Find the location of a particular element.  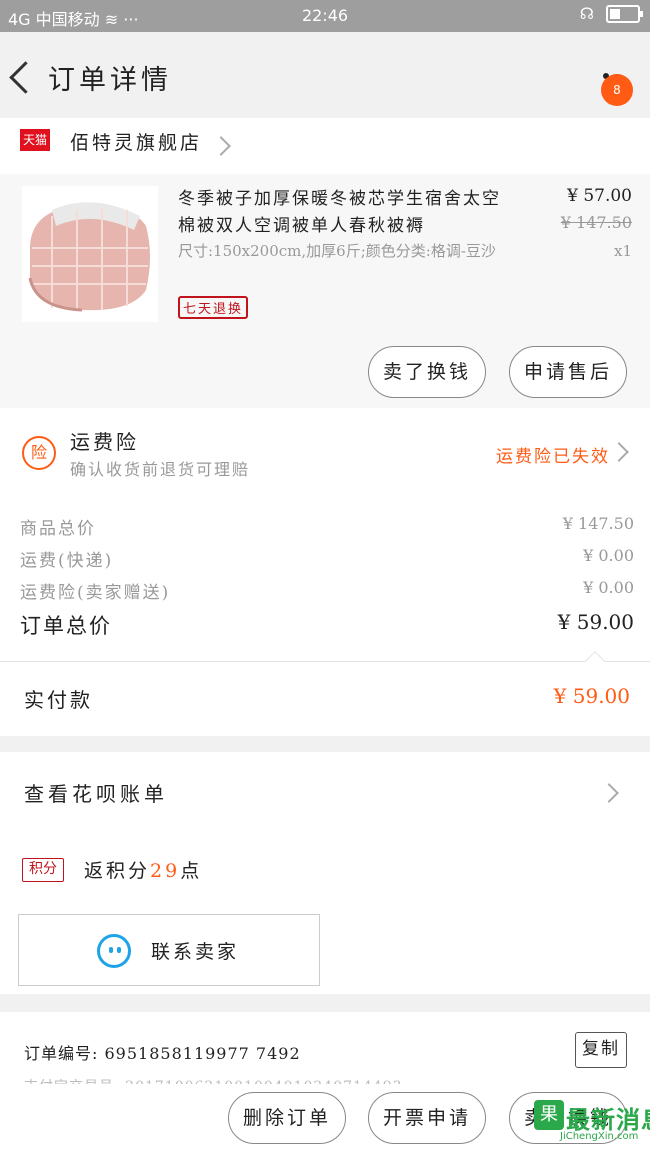

divider is located at coordinates (325, 661).